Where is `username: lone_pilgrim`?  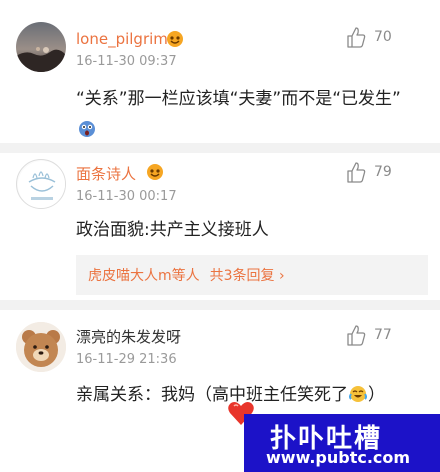 username: lone_pilgrim is located at coordinates (122, 39).